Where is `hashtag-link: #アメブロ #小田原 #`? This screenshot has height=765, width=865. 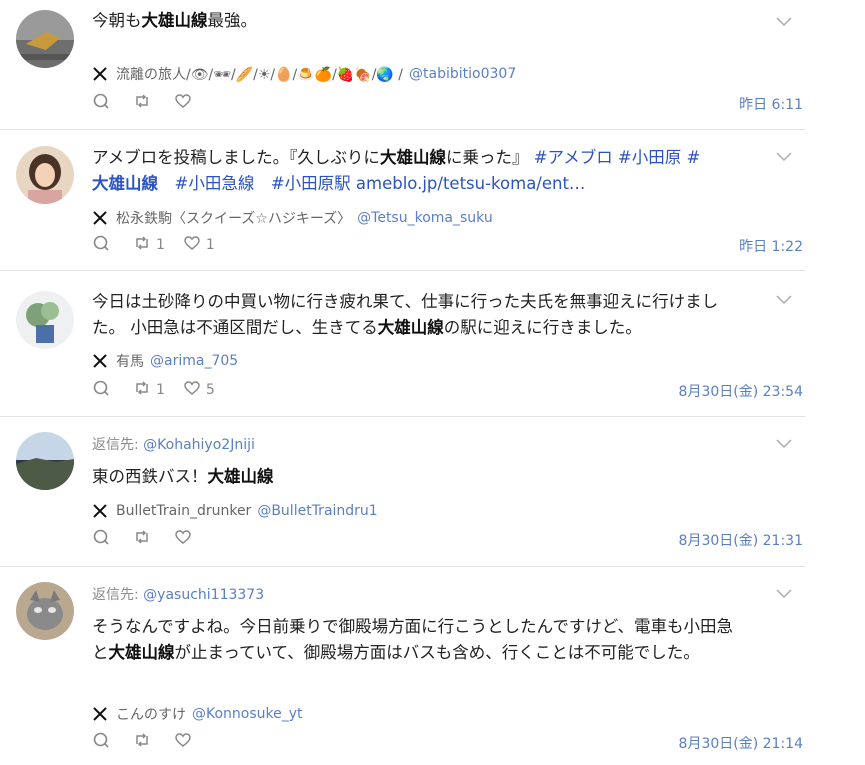 hashtag-link: #アメブロ #小田原 # is located at coordinates (617, 157).